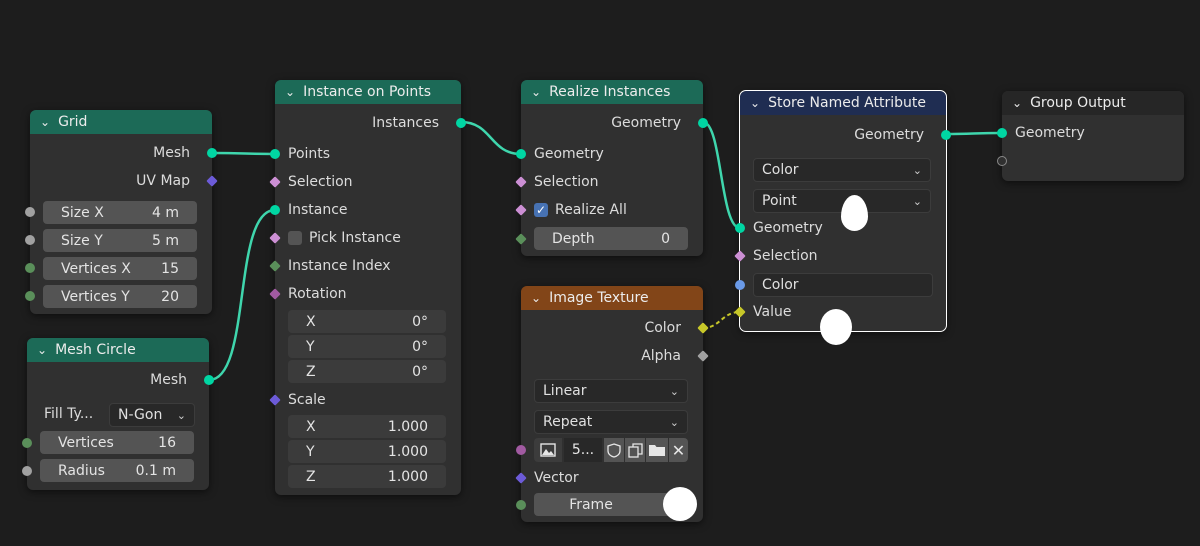 The height and width of the screenshot is (546, 1200). Describe the element at coordinates (368, 92) in the screenshot. I see `node-header: ⌄ Instance on Points` at that location.